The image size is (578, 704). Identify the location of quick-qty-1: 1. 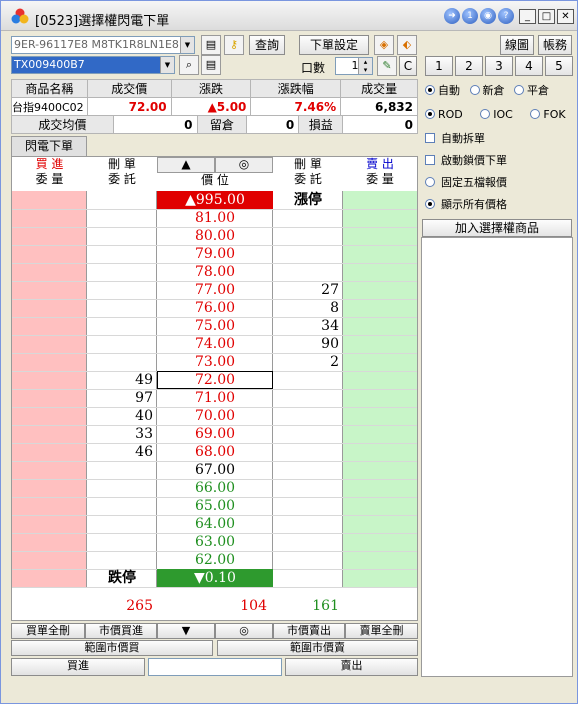
(439, 66).